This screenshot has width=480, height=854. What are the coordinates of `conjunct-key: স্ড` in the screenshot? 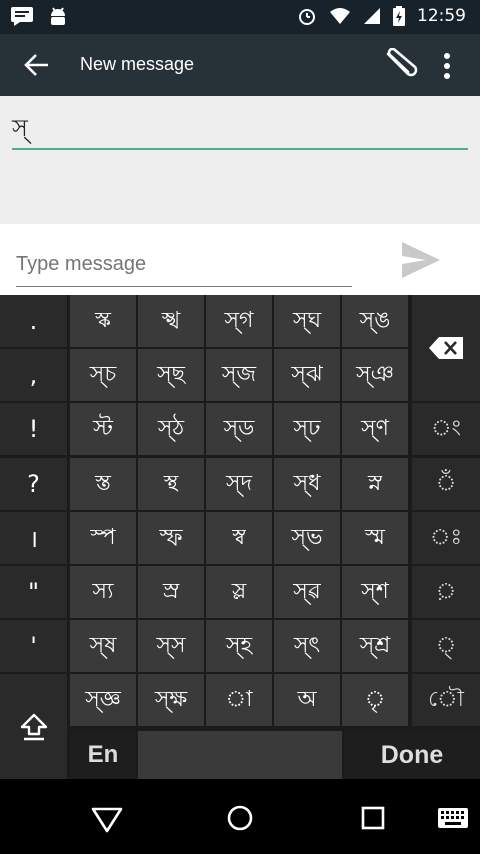 It's located at (239, 429).